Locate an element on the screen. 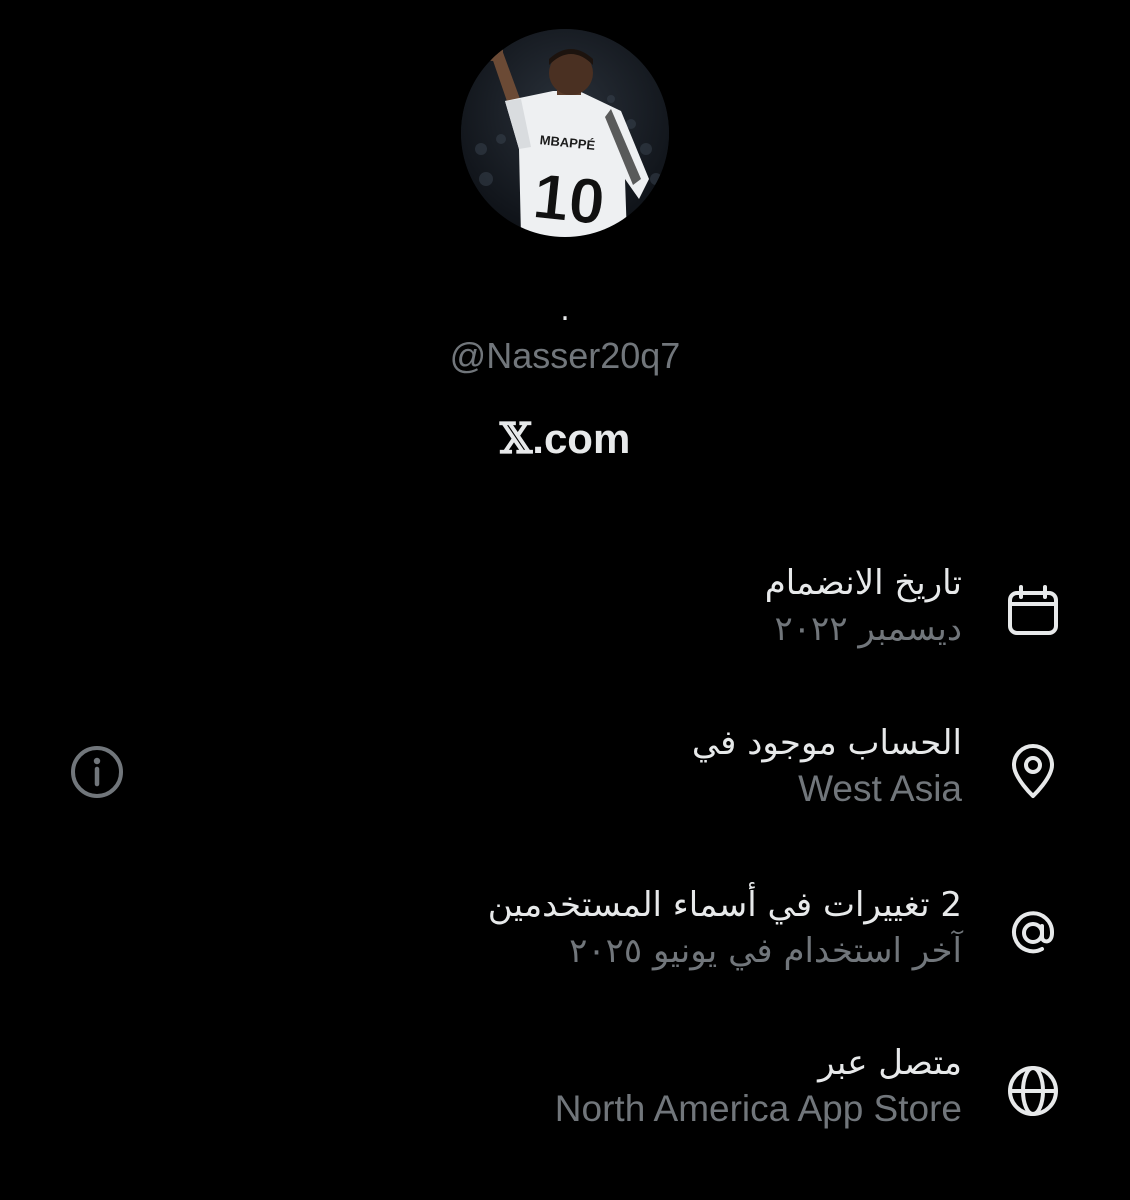 The height and width of the screenshot is (1200, 1130). platform-suffix: .com is located at coordinates (581, 438).